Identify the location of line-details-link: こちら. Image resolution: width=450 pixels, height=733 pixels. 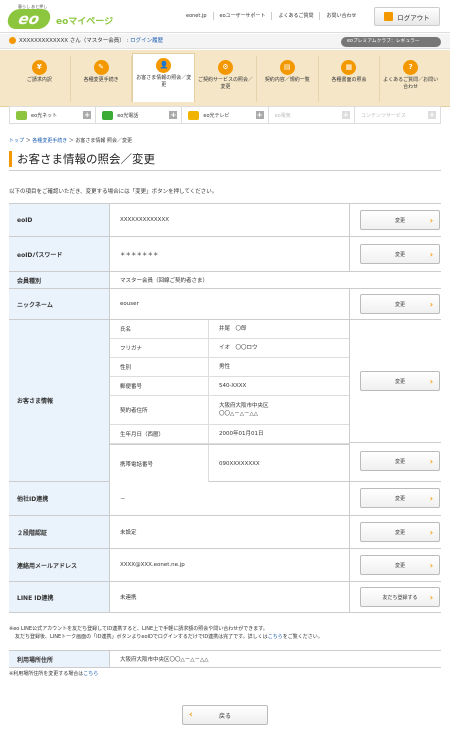
(275, 637).